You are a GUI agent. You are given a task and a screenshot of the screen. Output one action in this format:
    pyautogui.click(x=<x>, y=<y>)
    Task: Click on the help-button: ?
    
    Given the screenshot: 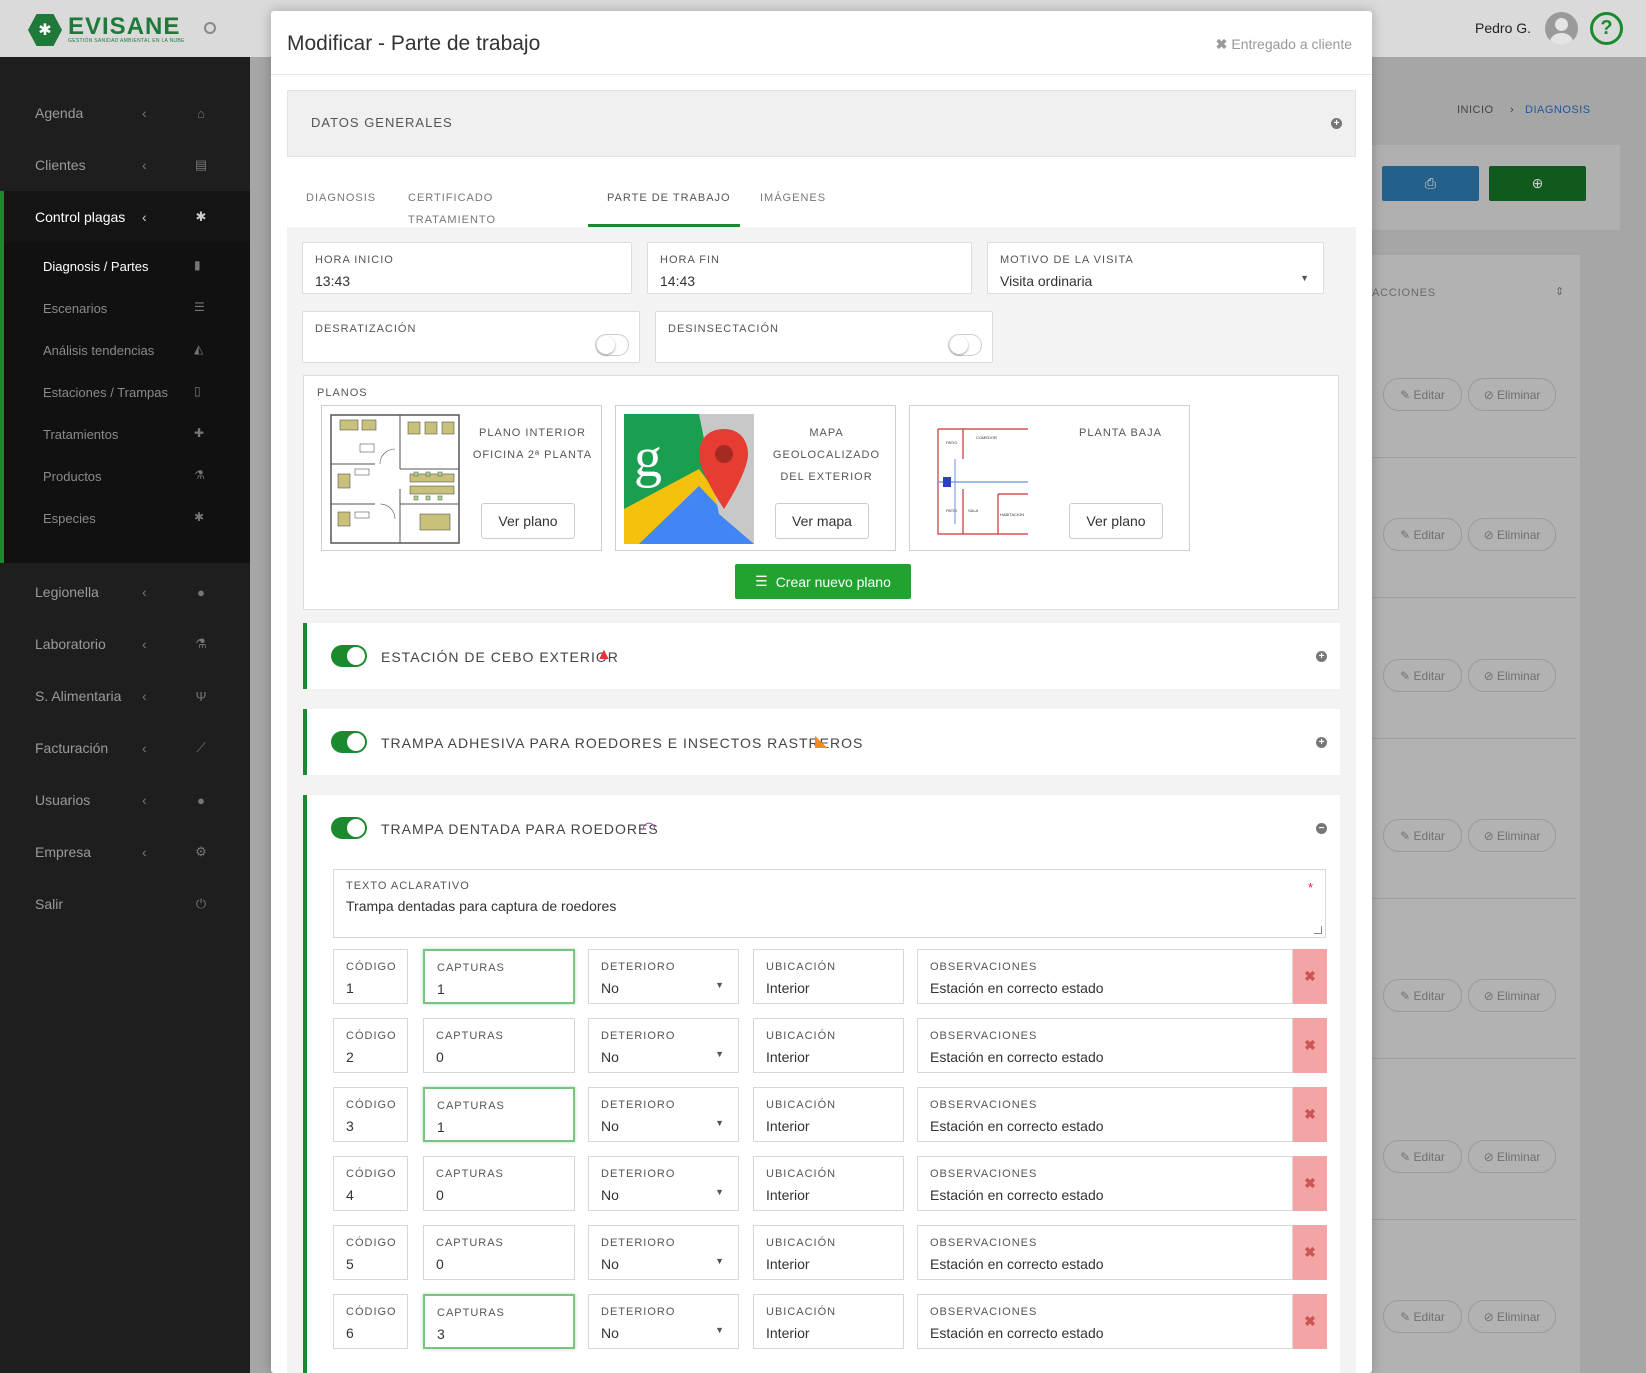 What is the action you would take?
    pyautogui.click(x=1606, y=28)
    